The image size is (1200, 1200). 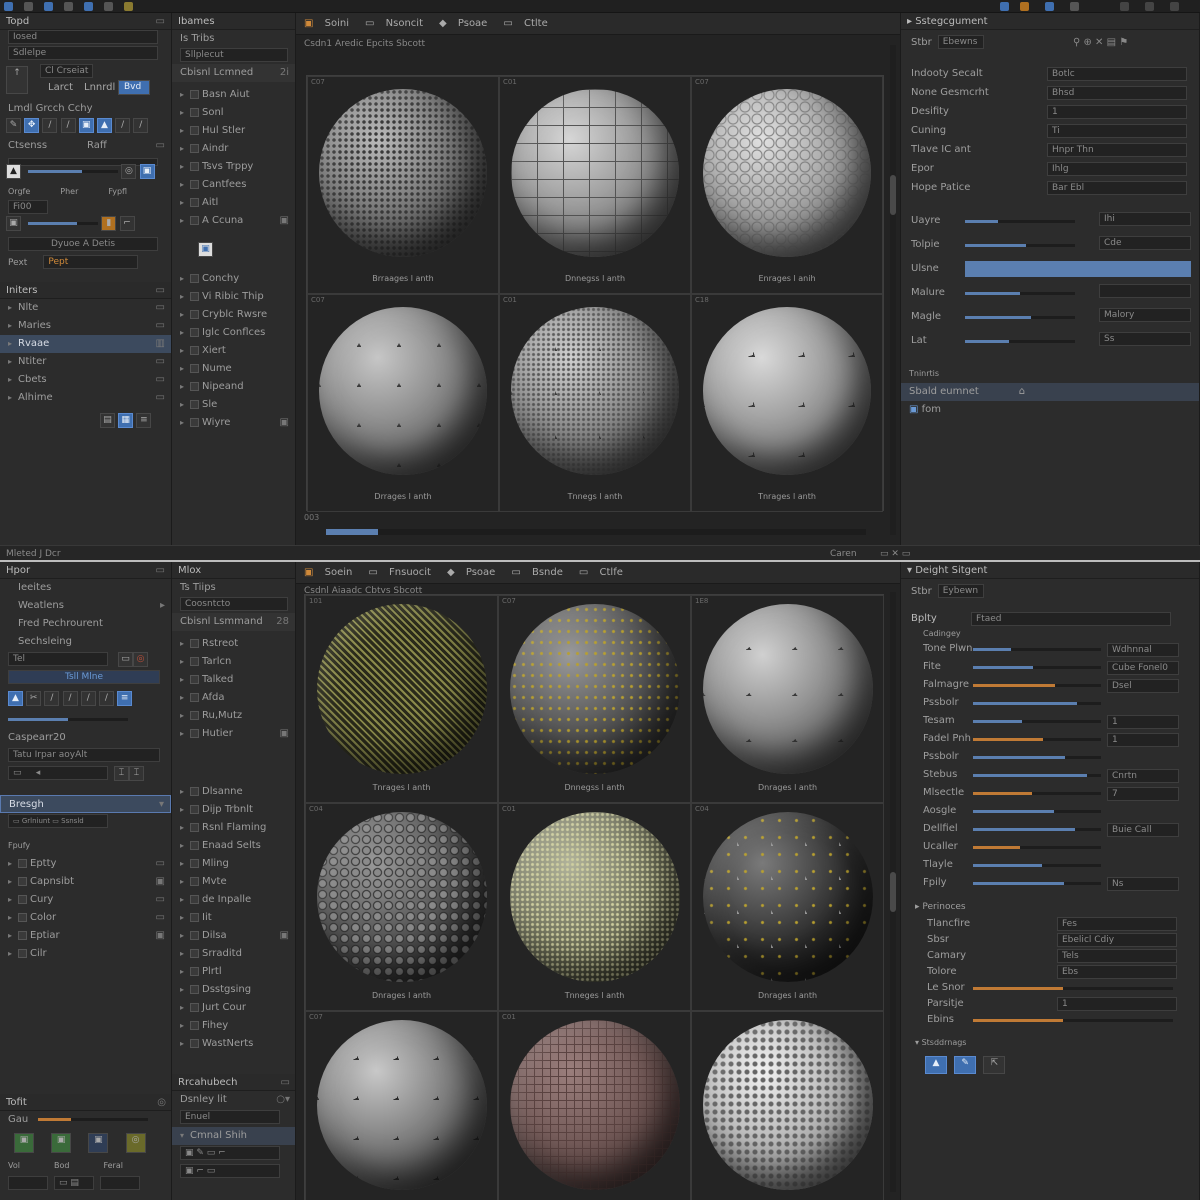 I want to click on prop-value: Botlc, so click(x=1117, y=74).